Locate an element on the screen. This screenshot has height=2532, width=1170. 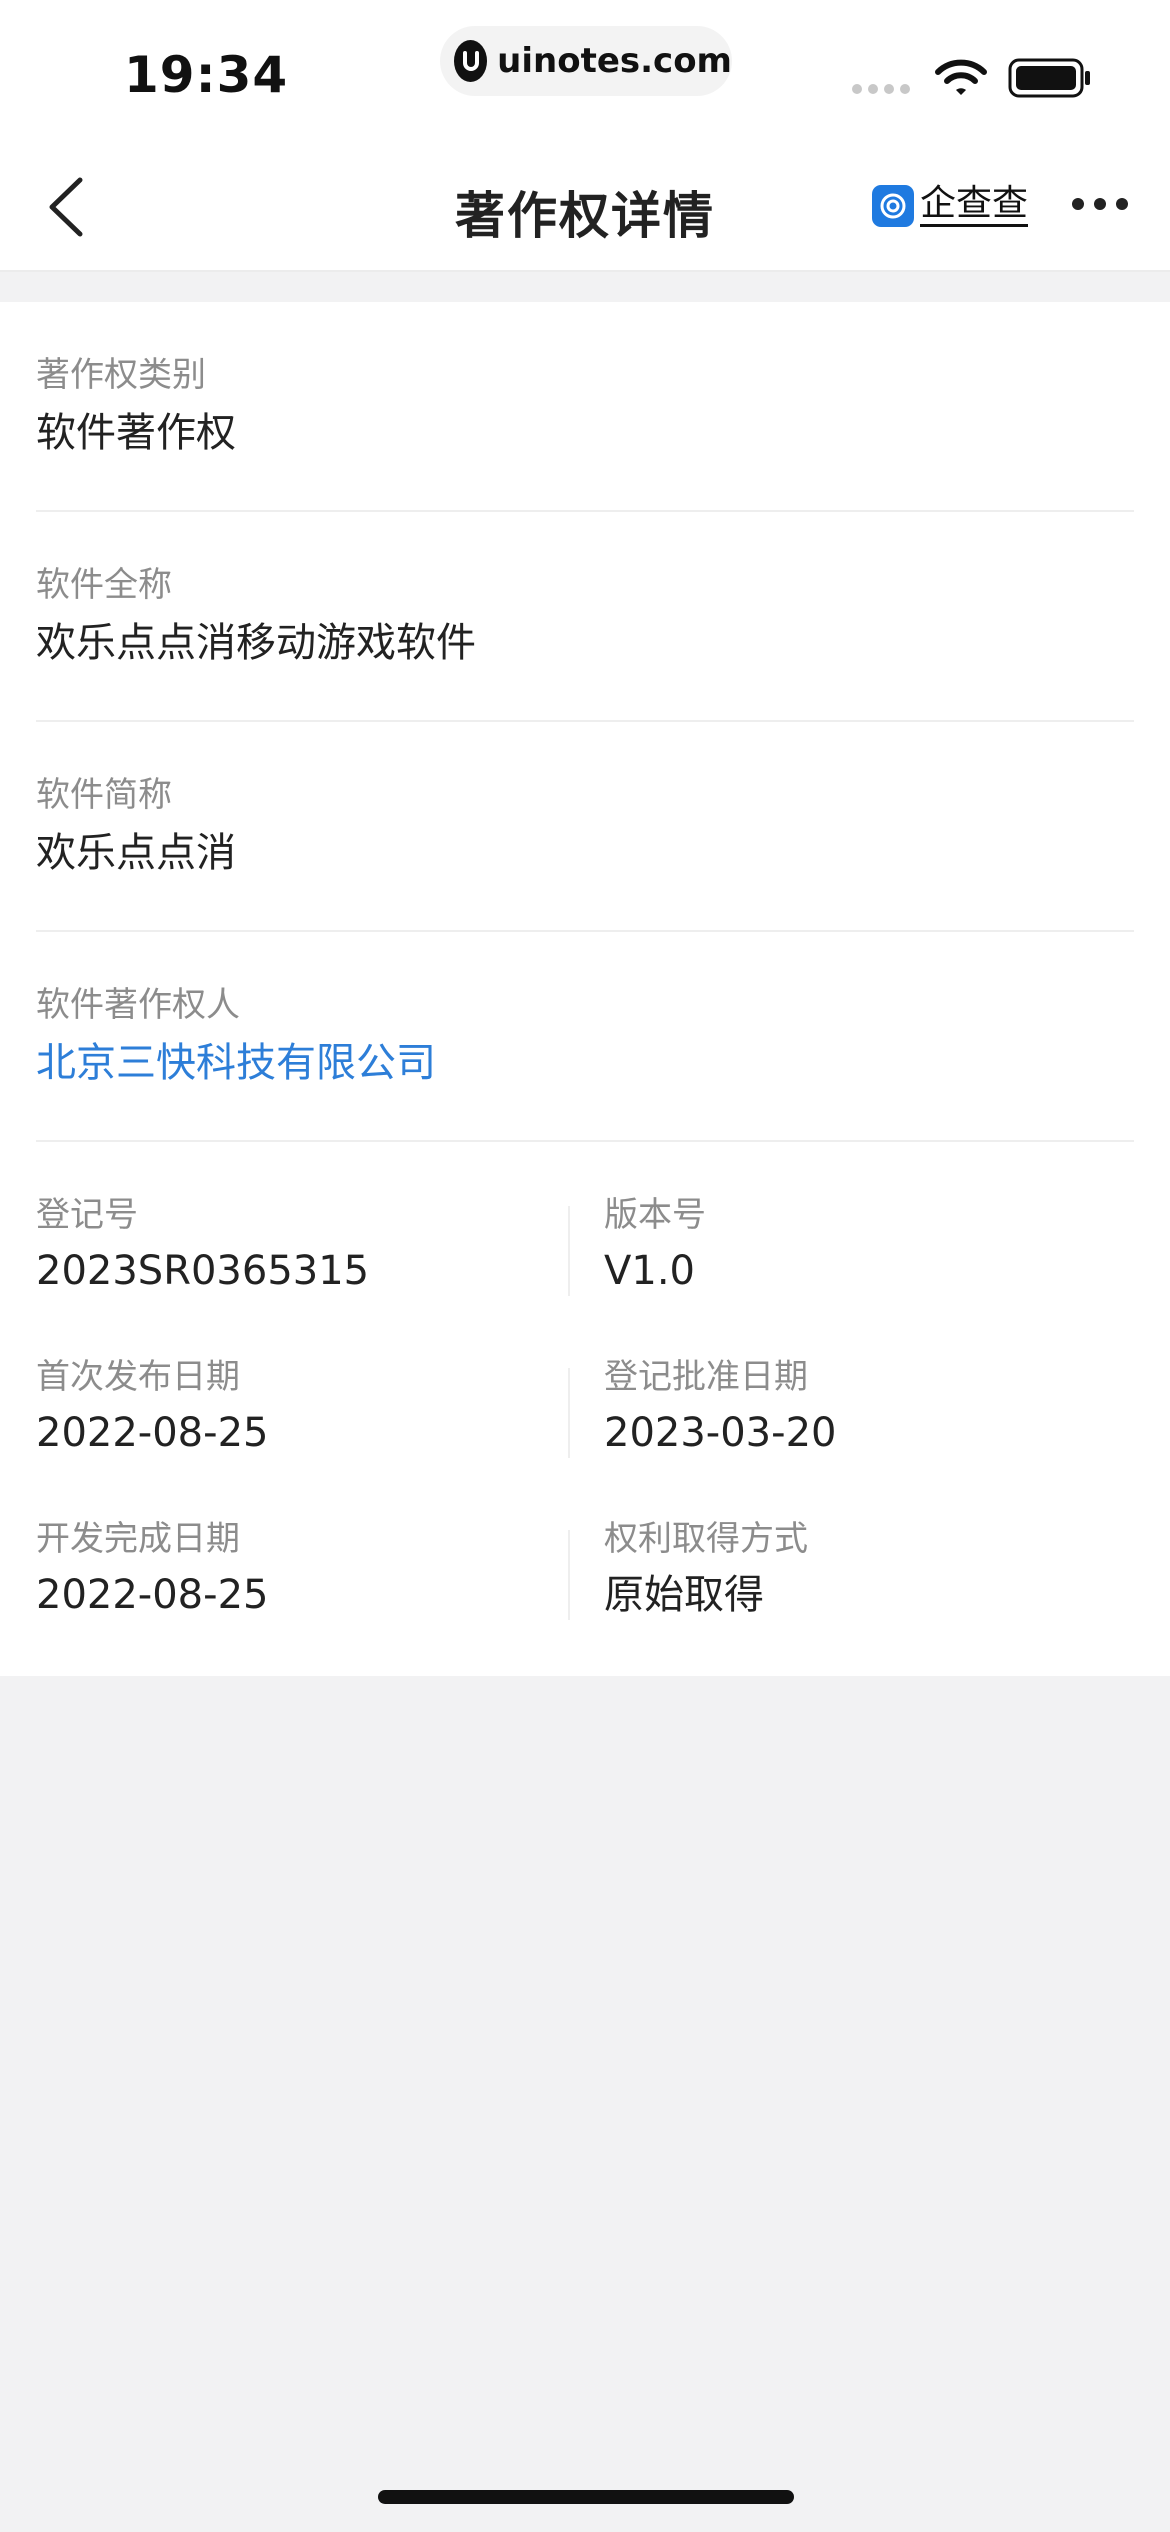
acquisition-method-label: 权利取得方式 is located at coordinates (706, 1539).